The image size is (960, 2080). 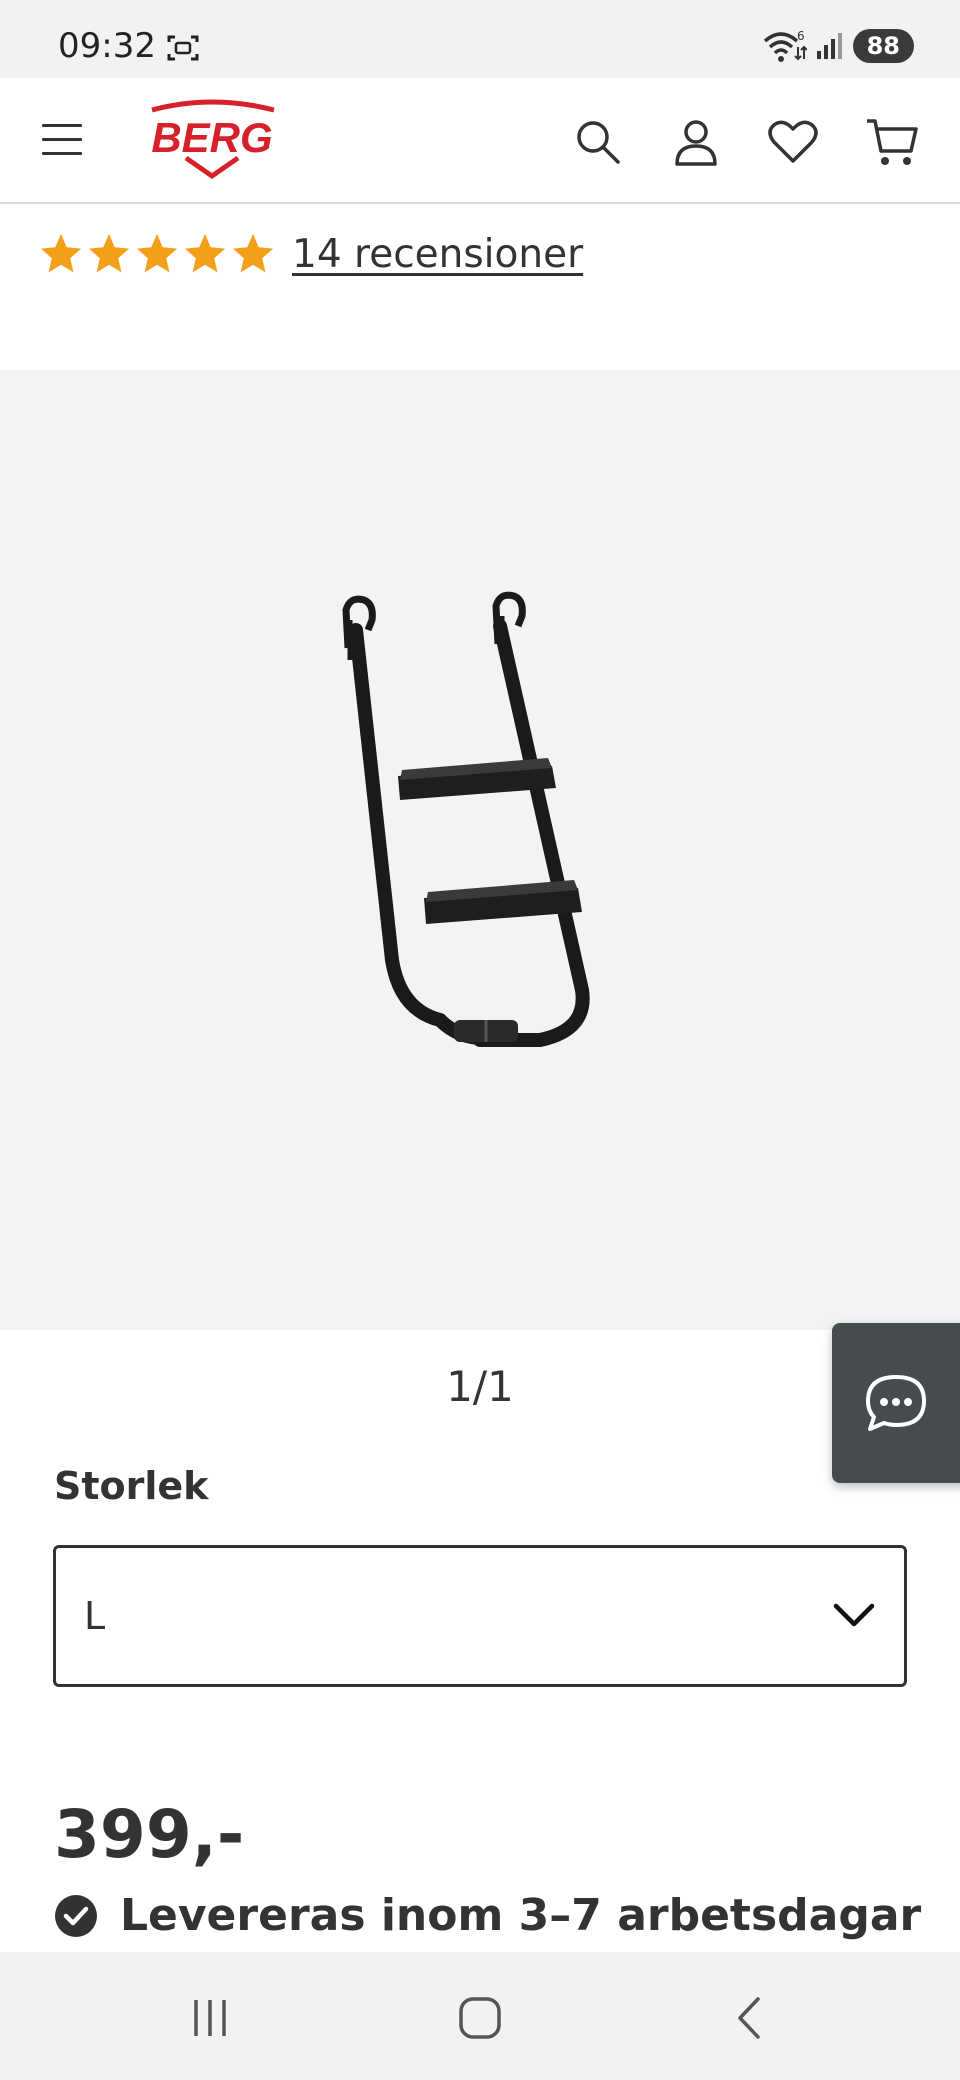 What do you see at coordinates (95, 1616) in the screenshot?
I see `size-select-value: L` at bounding box center [95, 1616].